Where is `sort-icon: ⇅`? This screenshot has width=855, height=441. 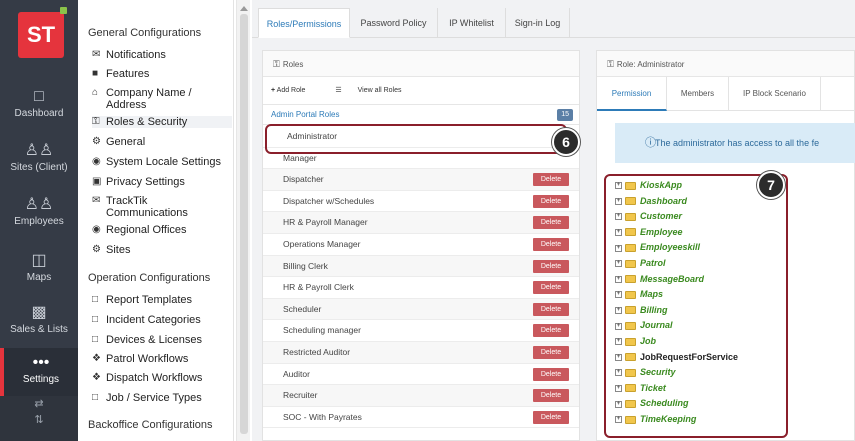
sort-icon: ⇅ is located at coordinates (39, 420).